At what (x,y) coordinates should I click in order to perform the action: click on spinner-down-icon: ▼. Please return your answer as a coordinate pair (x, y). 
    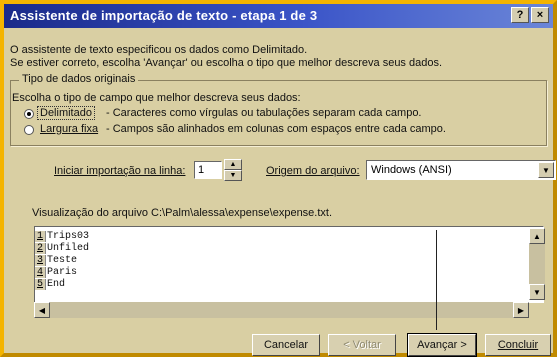
    Looking at the image, I should click on (233, 175).